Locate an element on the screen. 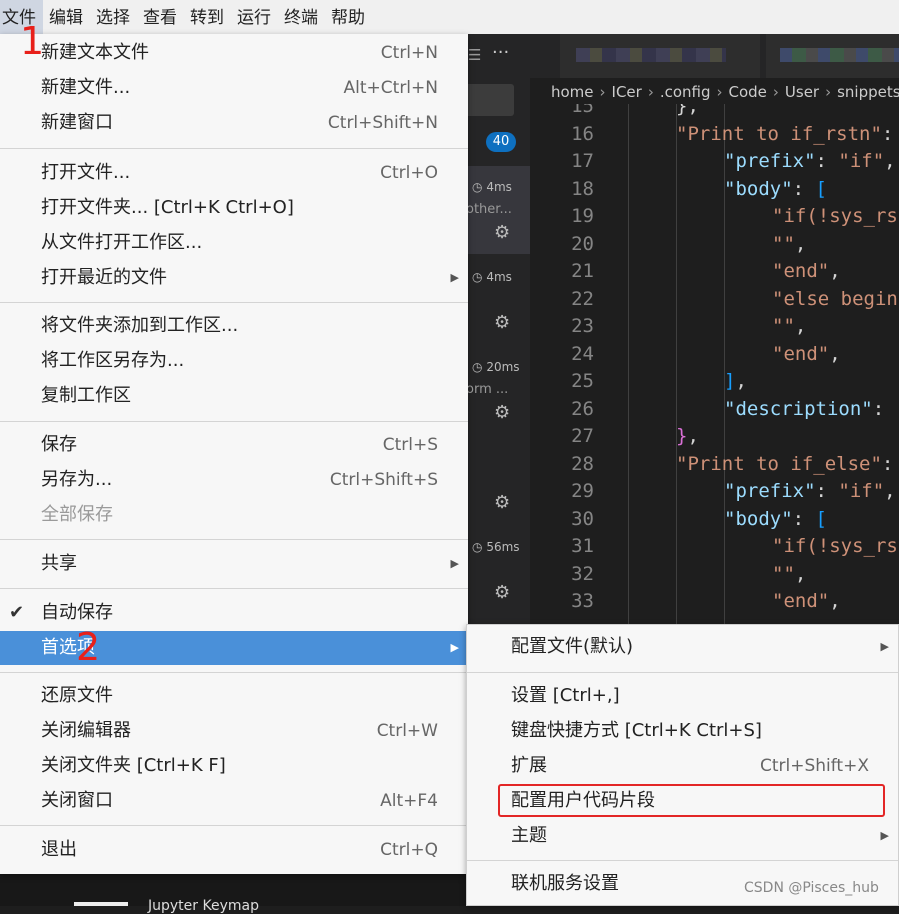 The width and height of the screenshot is (899, 914). menu-item-theme: 主题 ▶ is located at coordinates (682, 836).